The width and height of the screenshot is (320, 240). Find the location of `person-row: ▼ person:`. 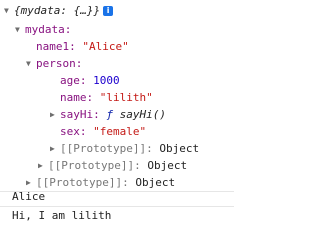

person-row: ▼ person: is located at coordinates (54, 63).